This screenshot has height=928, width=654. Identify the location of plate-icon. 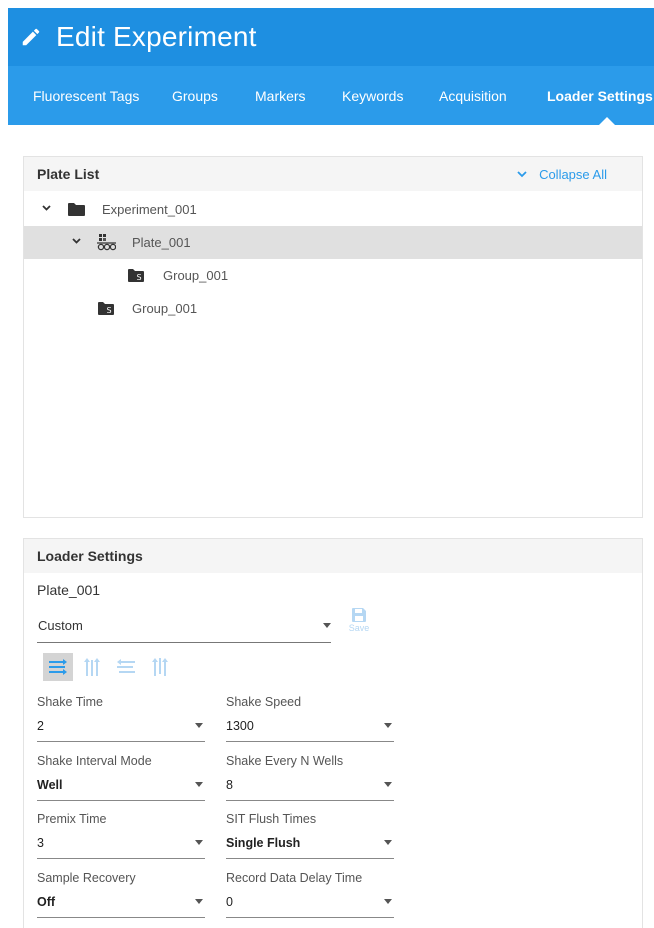
(106, 242).